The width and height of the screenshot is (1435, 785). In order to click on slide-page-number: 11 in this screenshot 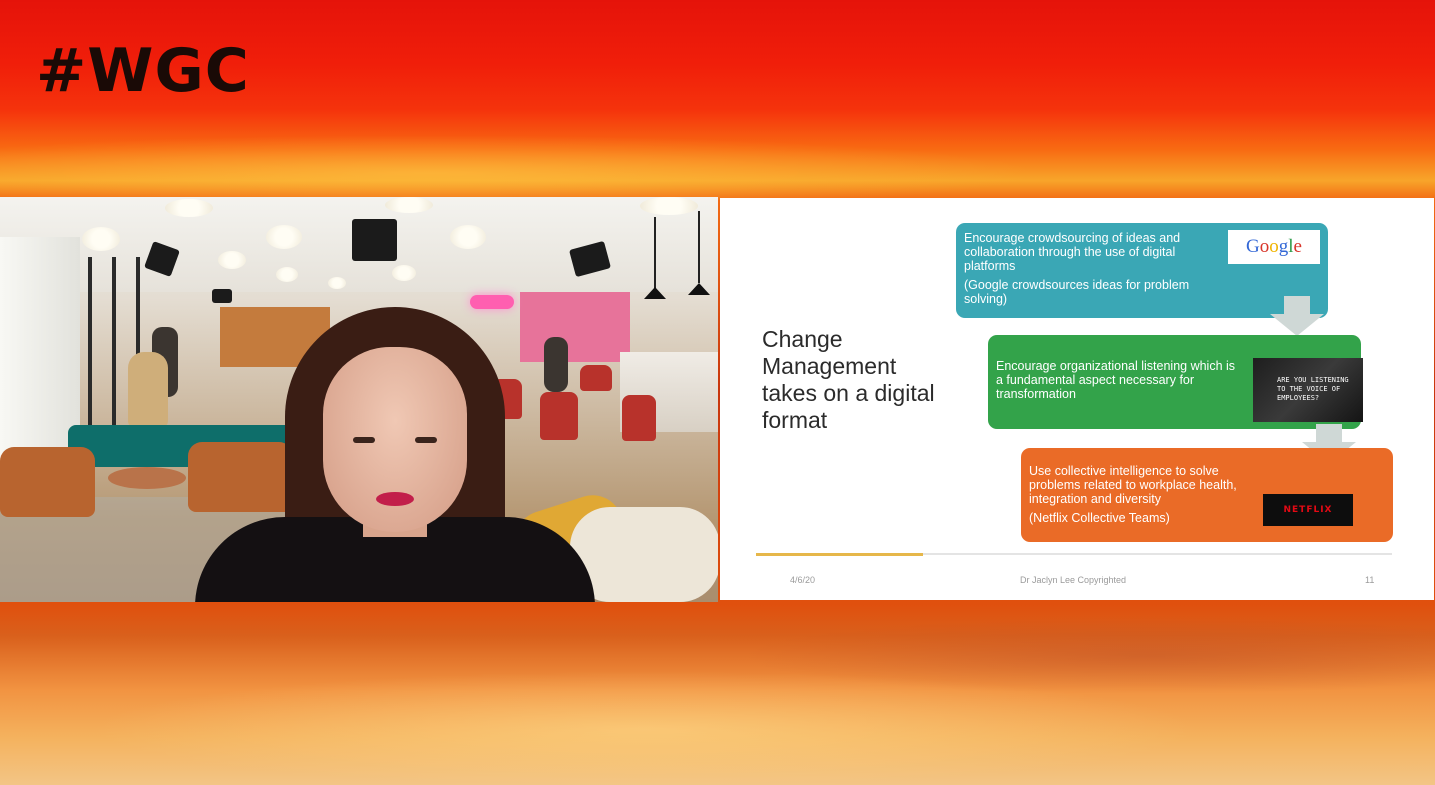, I will do `click(1370, 580)`.